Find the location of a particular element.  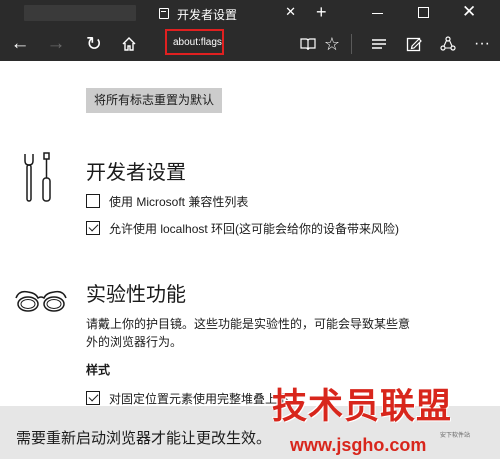

style-heading: 样式 is located at coordinates (98, 370).